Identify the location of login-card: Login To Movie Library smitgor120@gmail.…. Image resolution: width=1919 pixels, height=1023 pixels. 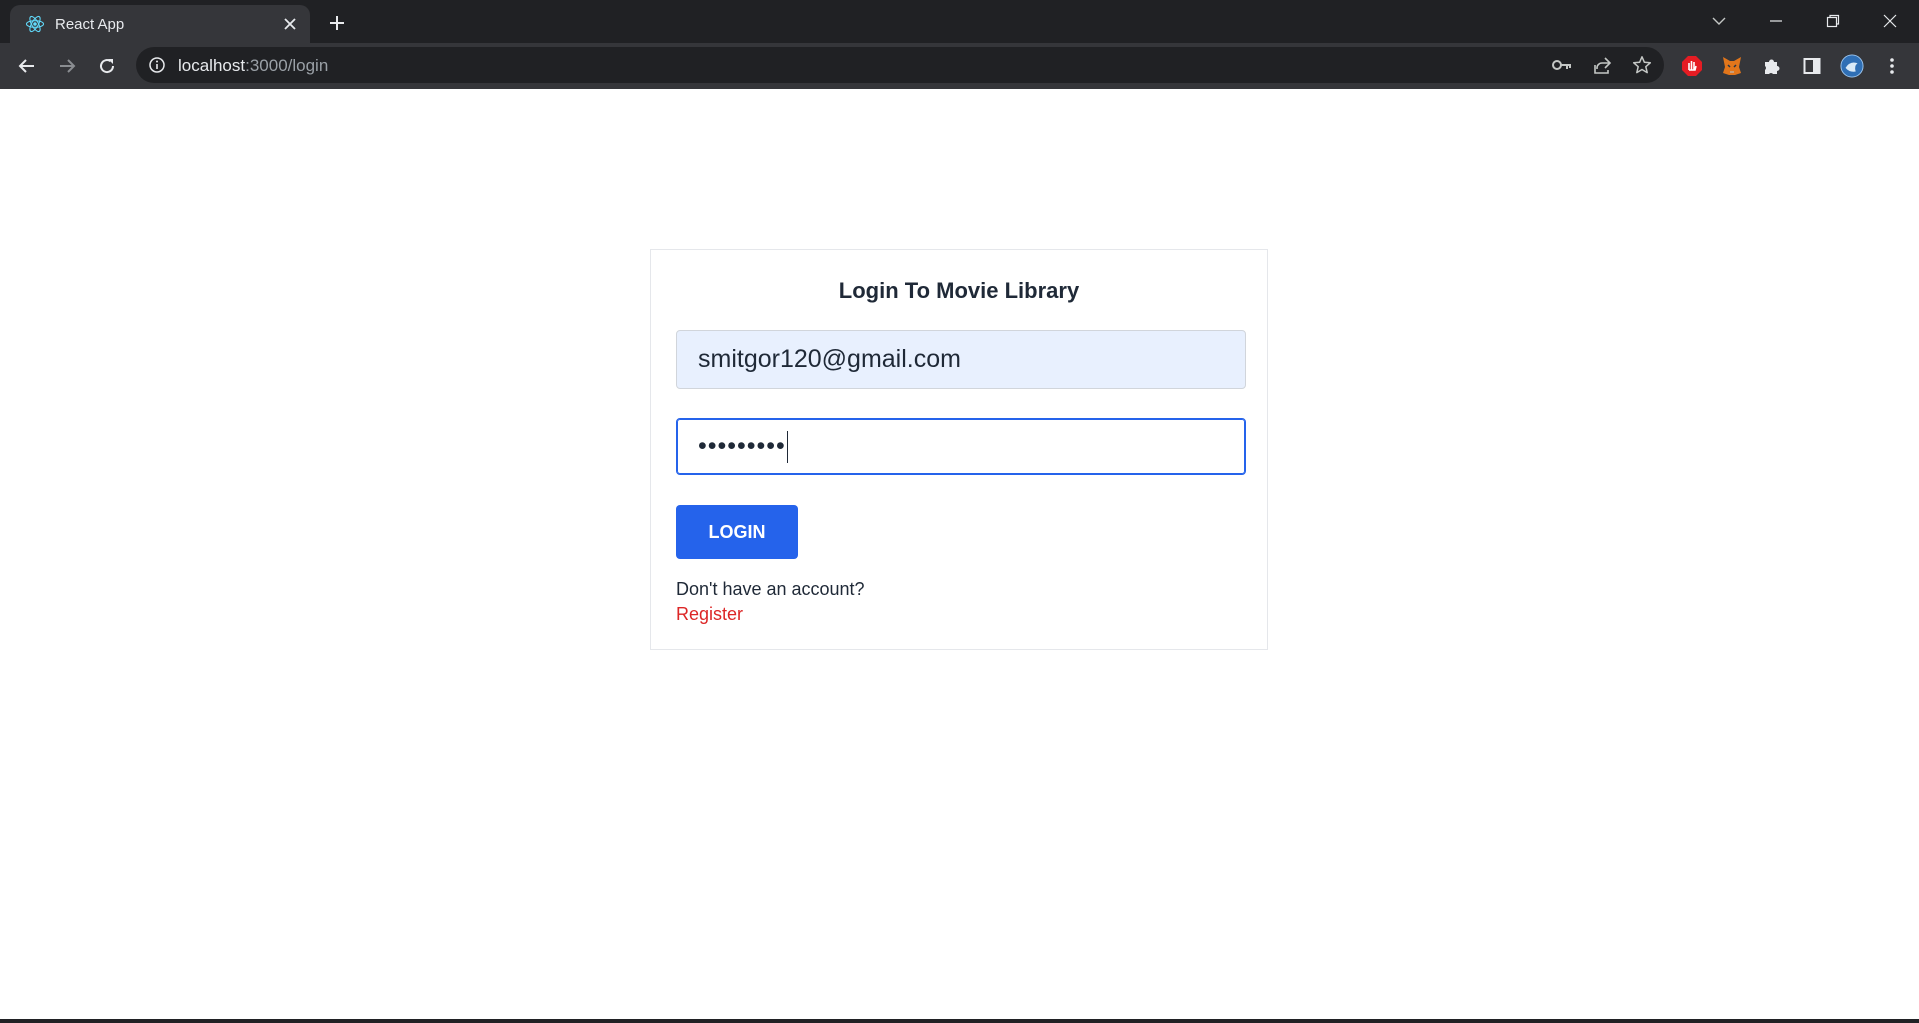
(959, 449).